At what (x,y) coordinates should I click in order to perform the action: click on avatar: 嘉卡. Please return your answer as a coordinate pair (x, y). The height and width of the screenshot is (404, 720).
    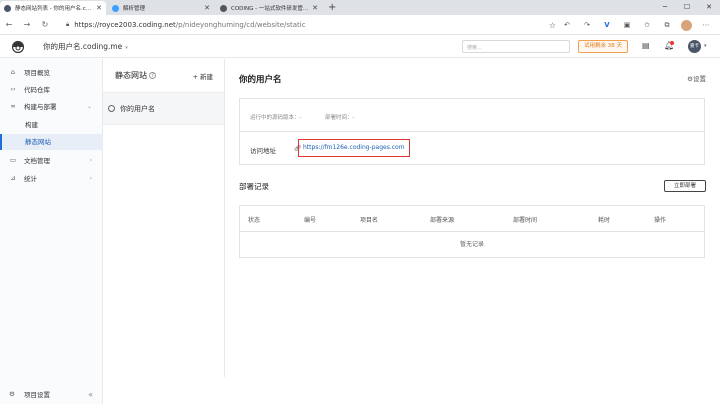
    Looking at the image, I should click on (694, 46).